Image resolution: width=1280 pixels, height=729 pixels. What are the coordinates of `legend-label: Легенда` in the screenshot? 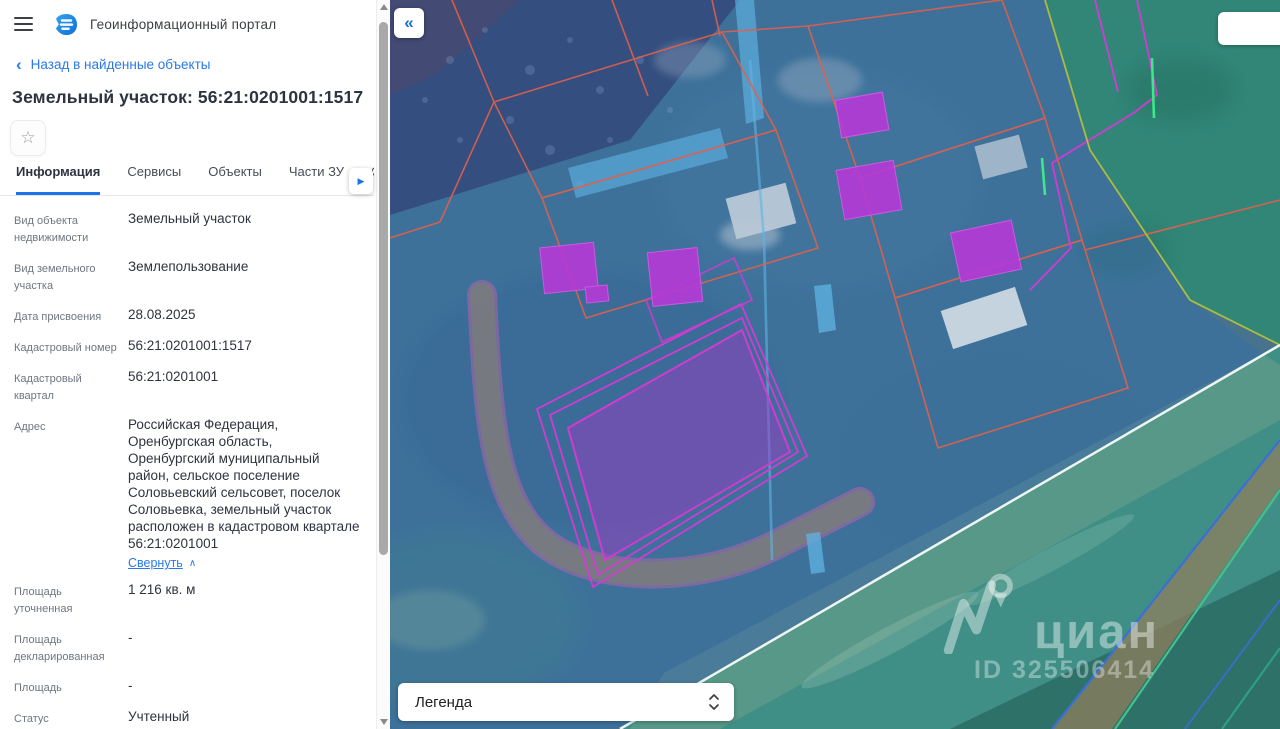 It's located at (444, 702).